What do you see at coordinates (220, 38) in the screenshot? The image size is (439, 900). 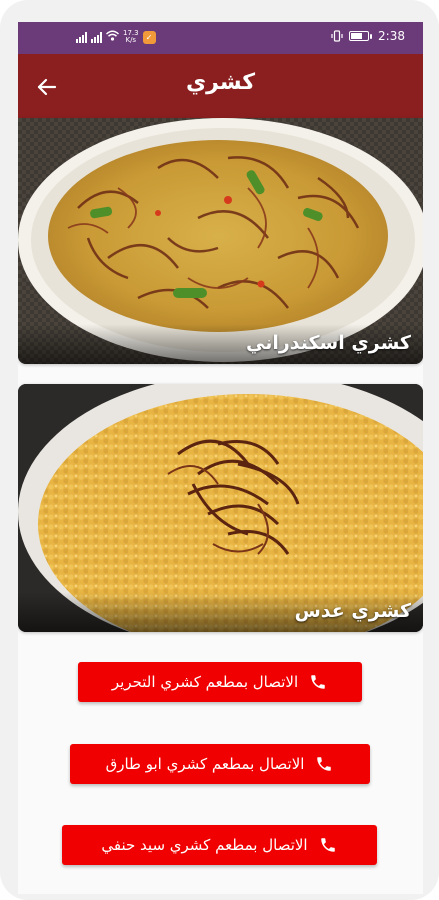 I see `status-bar: 17.3 K/s ✓ 2:38` at bounding box center [220, 38].